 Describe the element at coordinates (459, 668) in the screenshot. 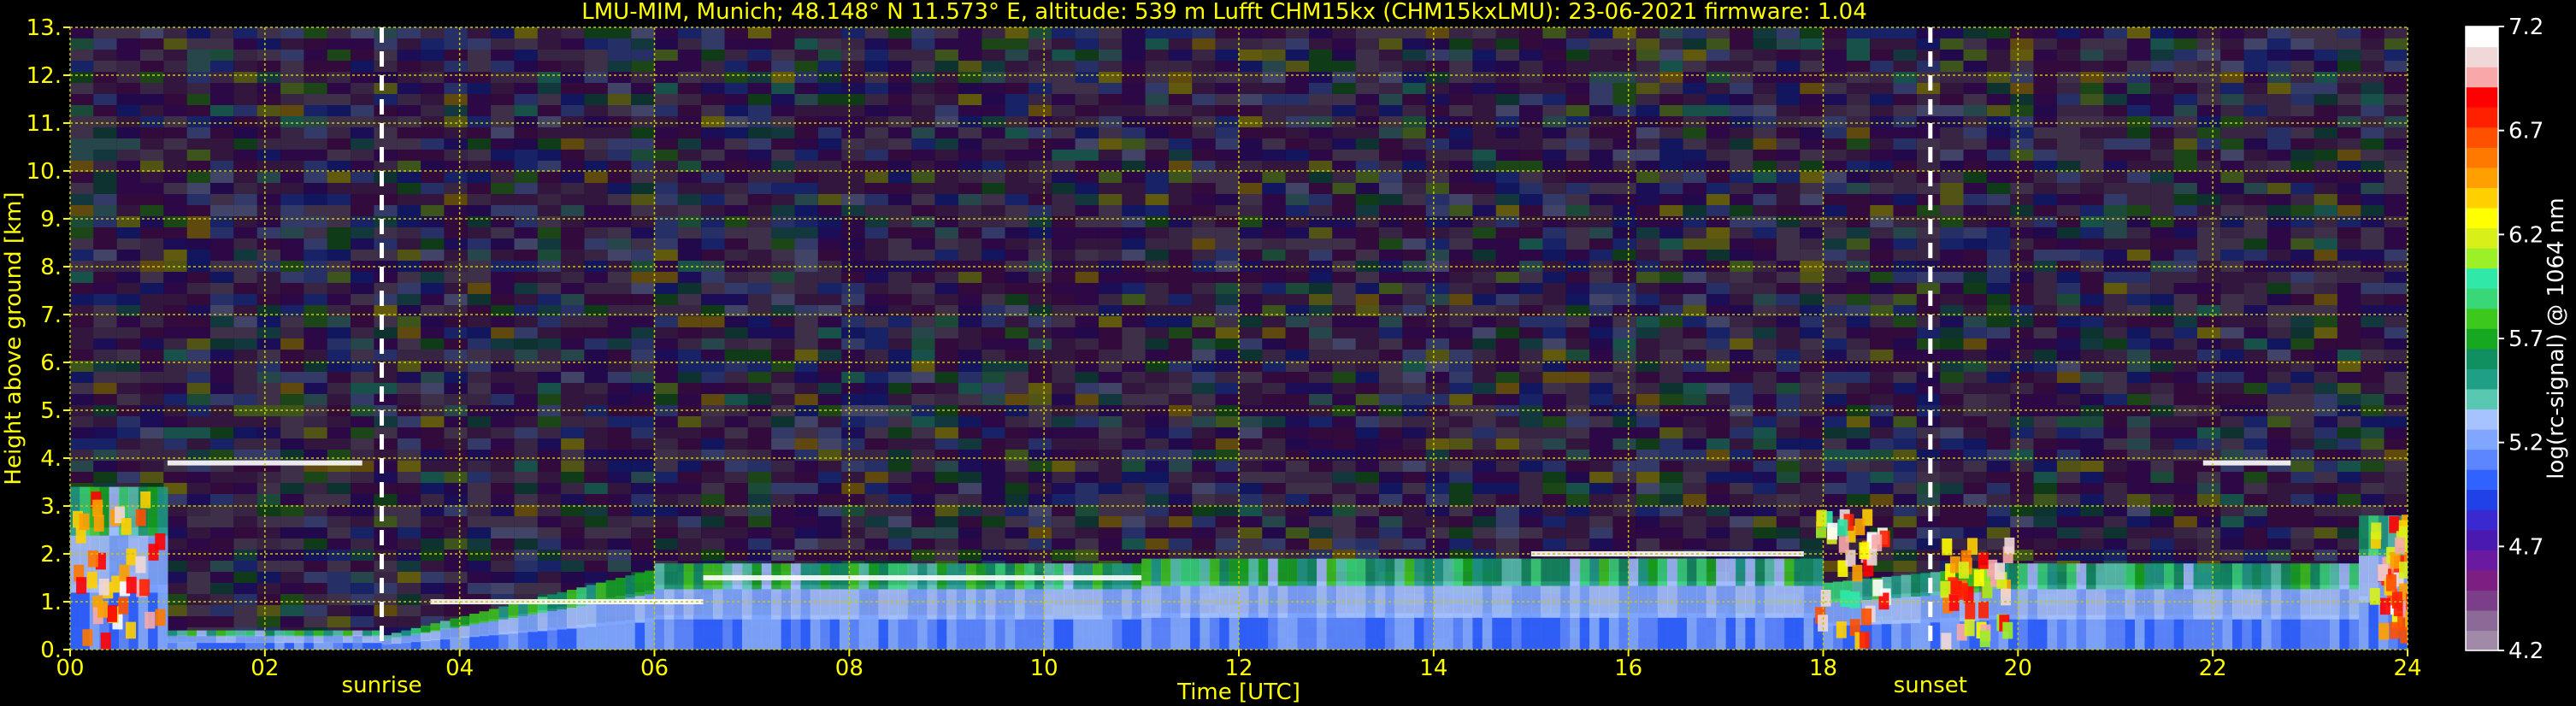

I see `x-tick-label: 04` at that location.